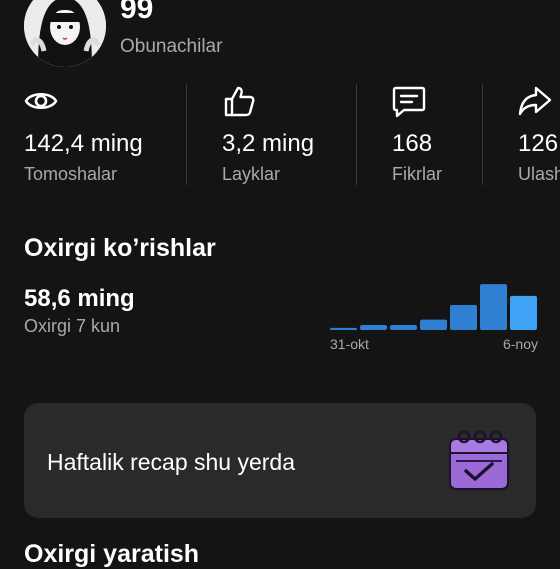  Describe the element at coordinates (373, 327) in the screenshot. I see `chart-bar-1-noy` at that location.